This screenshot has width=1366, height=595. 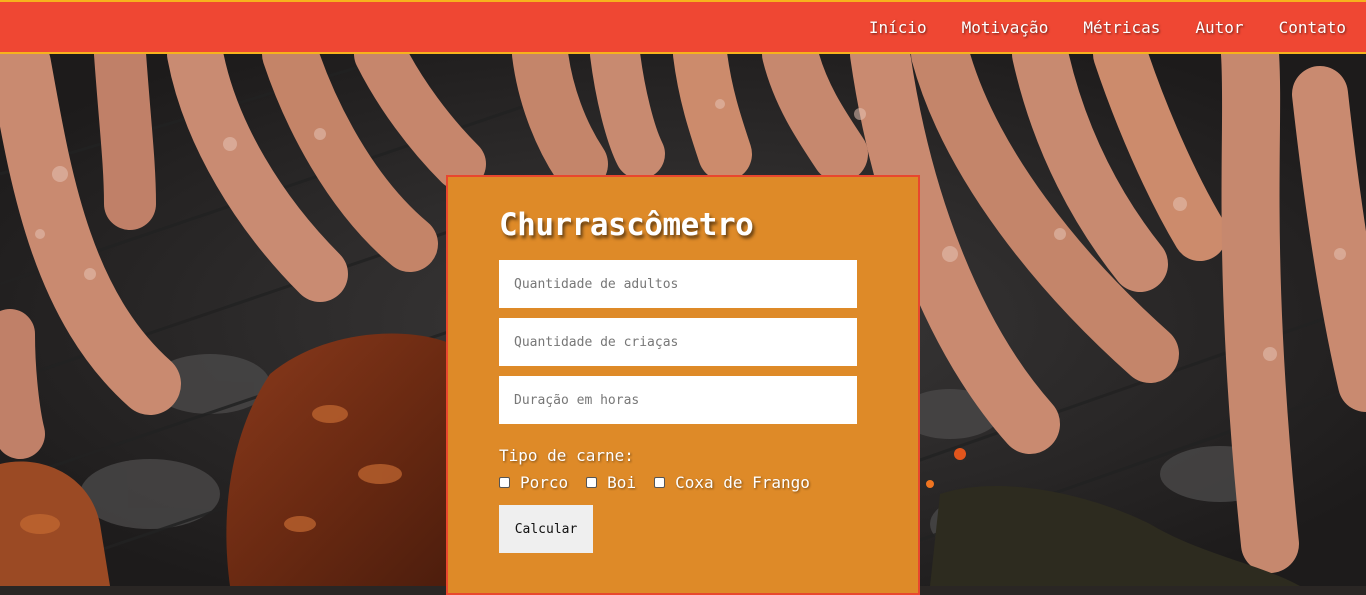 I want to click on duration-hours-input, so click(x=678, y=400).